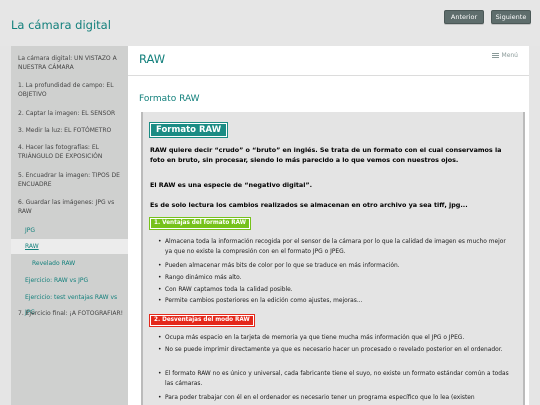 The width and height of the screenshot is (540, 405). I want to click on sidebar-subitem-label: RAW, so click(32, 246).